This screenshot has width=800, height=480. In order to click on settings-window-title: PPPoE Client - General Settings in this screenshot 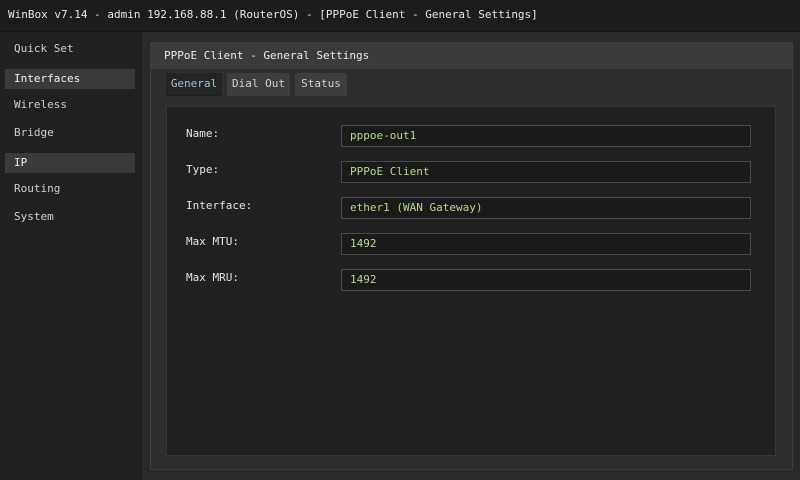, I will do `click(267, 55)`.